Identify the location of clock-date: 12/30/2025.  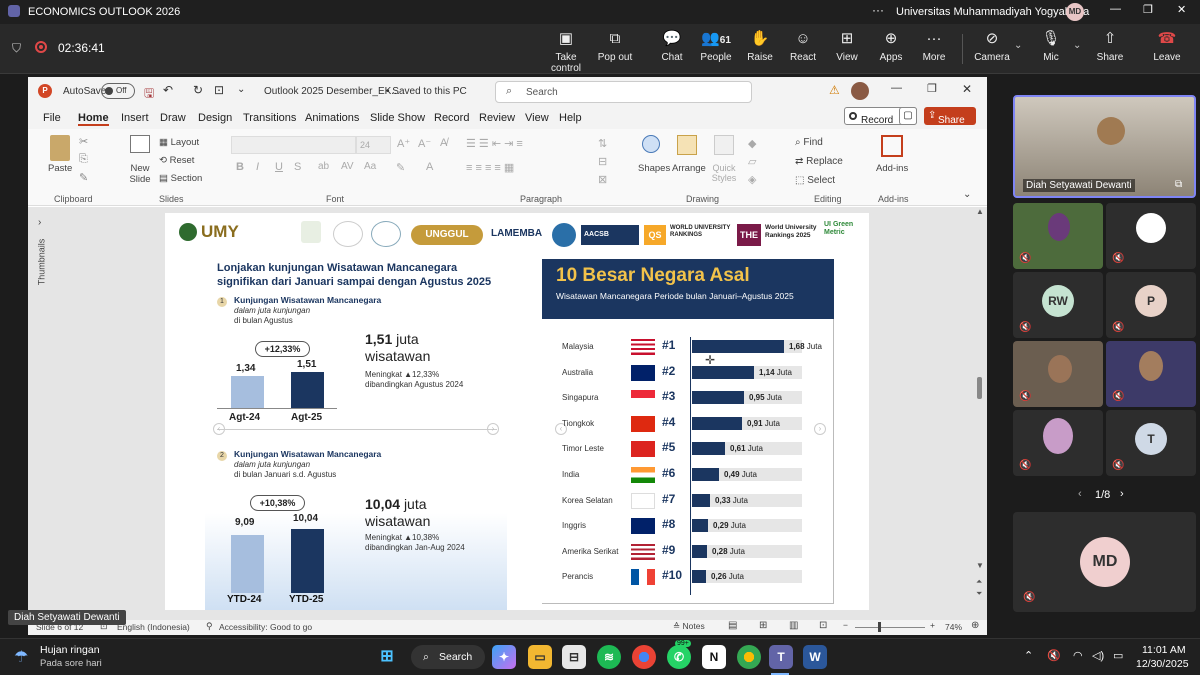
(1162, 664).